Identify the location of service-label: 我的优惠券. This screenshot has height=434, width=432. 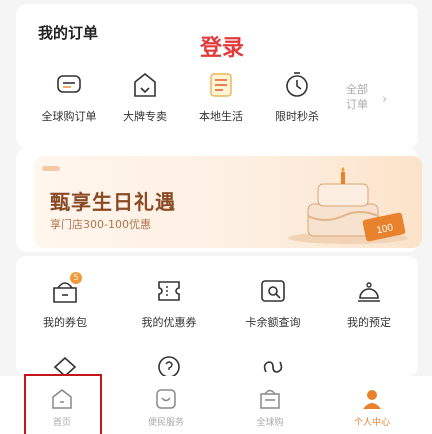
(169, 322).